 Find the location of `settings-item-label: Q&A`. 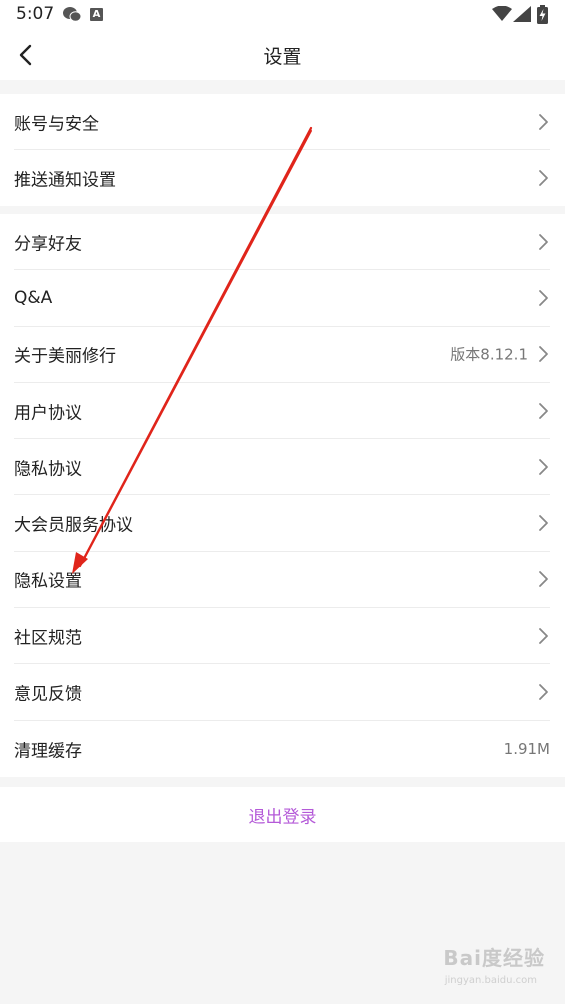

settings-item-label: Q&A is located at coordinates (33, 297).